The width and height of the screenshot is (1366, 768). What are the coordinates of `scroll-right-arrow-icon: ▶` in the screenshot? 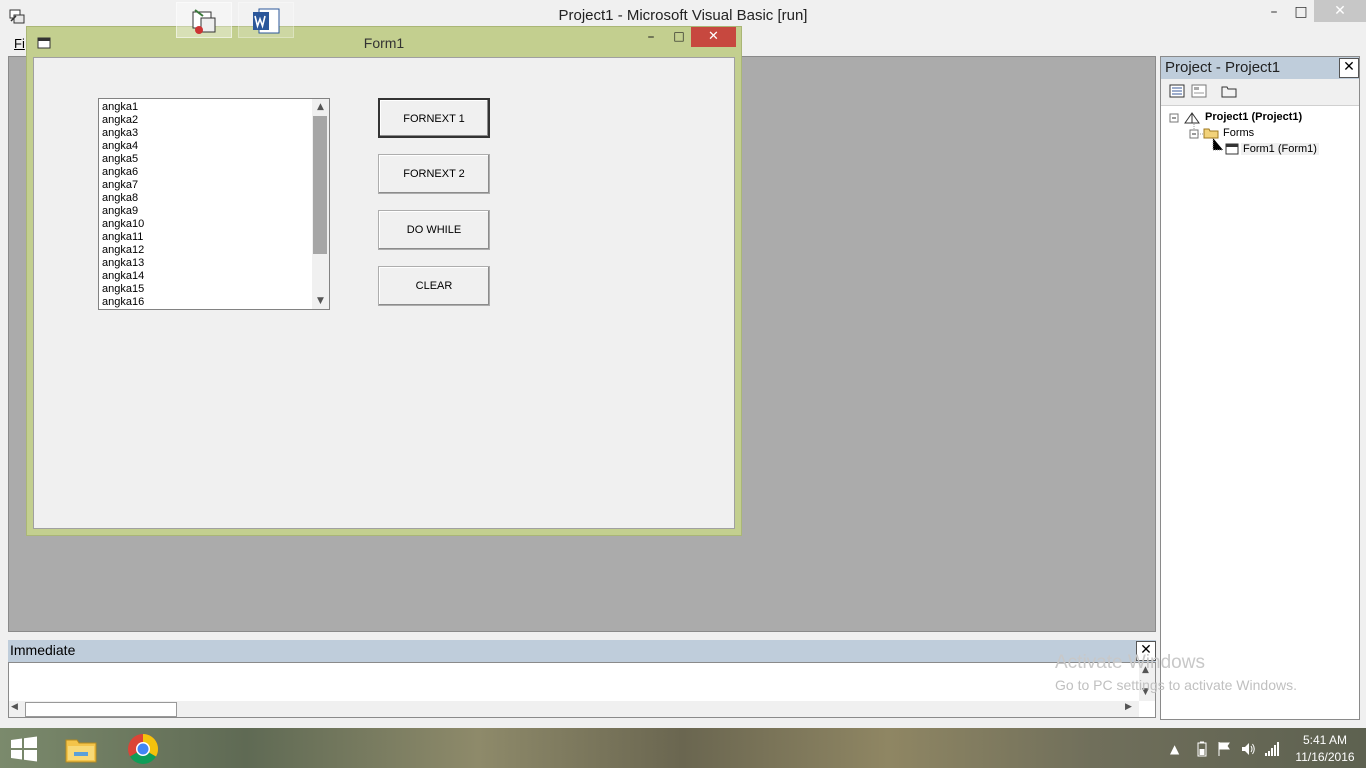 It's located at (1128, 707).